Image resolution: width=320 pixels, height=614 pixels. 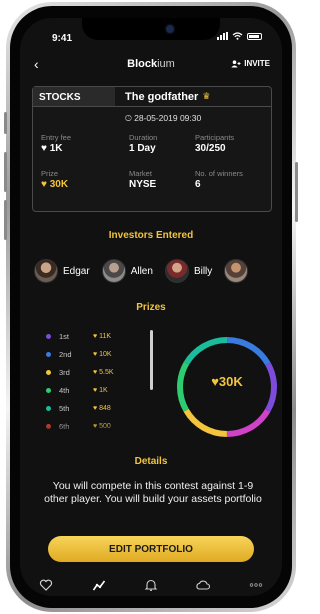 I want to click on stat-label: Prize, so click(x=50, y=173).